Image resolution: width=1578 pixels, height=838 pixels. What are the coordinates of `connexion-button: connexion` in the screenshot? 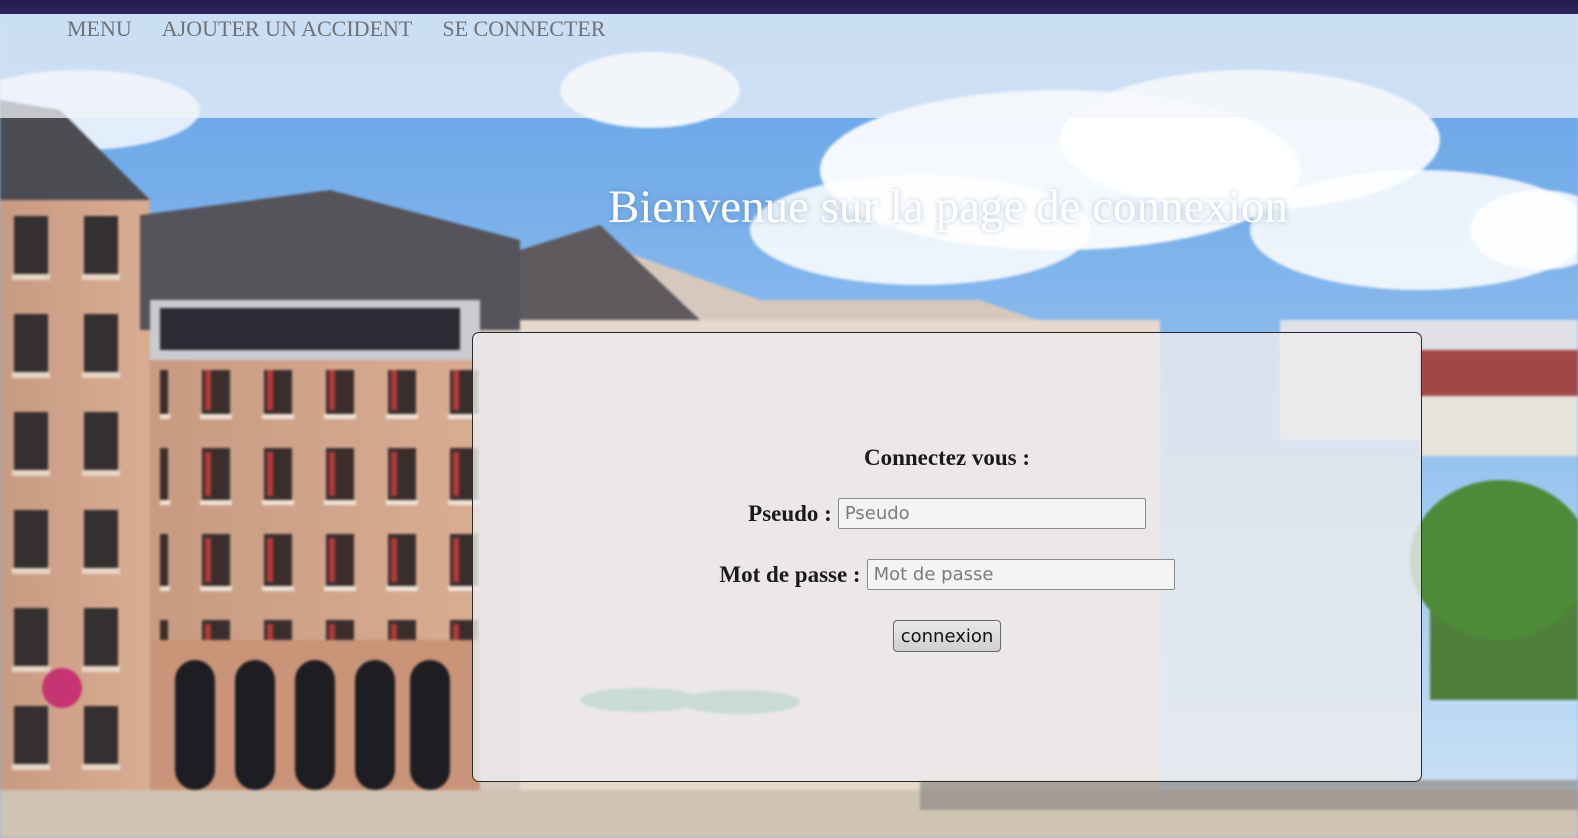 It's located at (947, 636).